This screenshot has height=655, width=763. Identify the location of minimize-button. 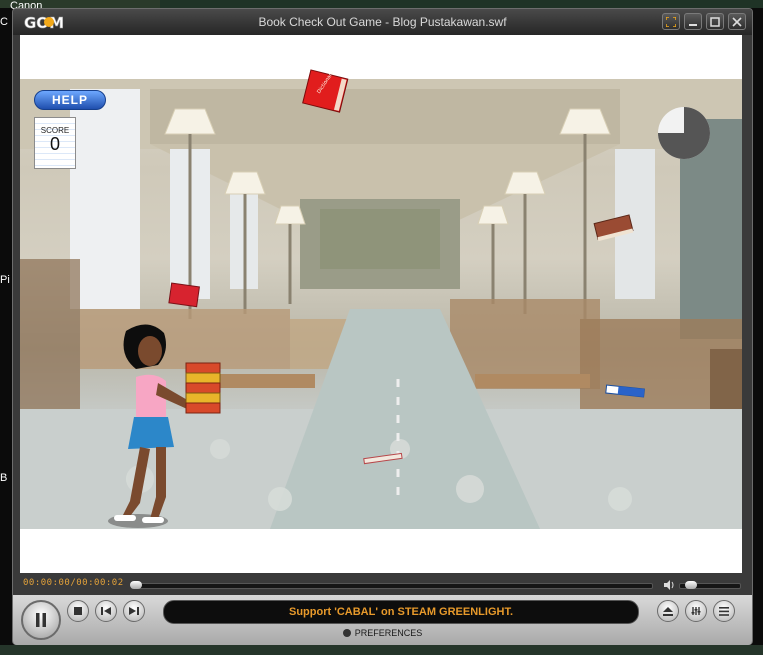
(693, 21).